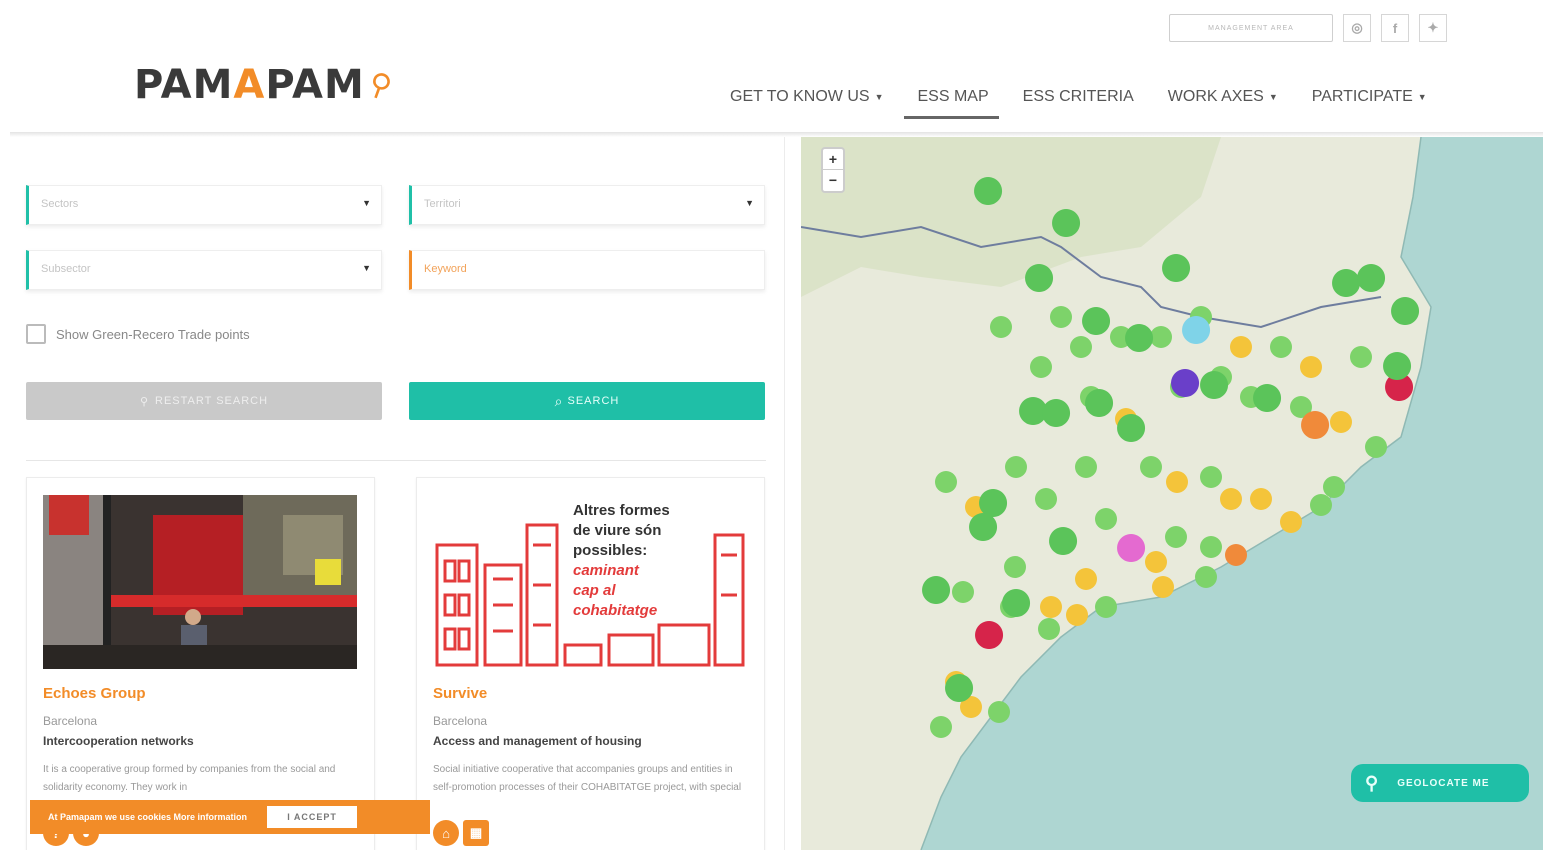 Image resolution: width=1543 pixels, height=850 pixels. I want to click on nav-ess-map: ESS MAP, so click(951, 101).